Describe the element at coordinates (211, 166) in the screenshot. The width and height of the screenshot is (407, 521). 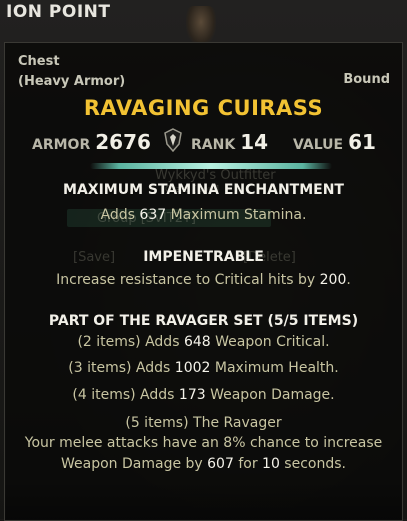
I see `condition-divider` at that location.